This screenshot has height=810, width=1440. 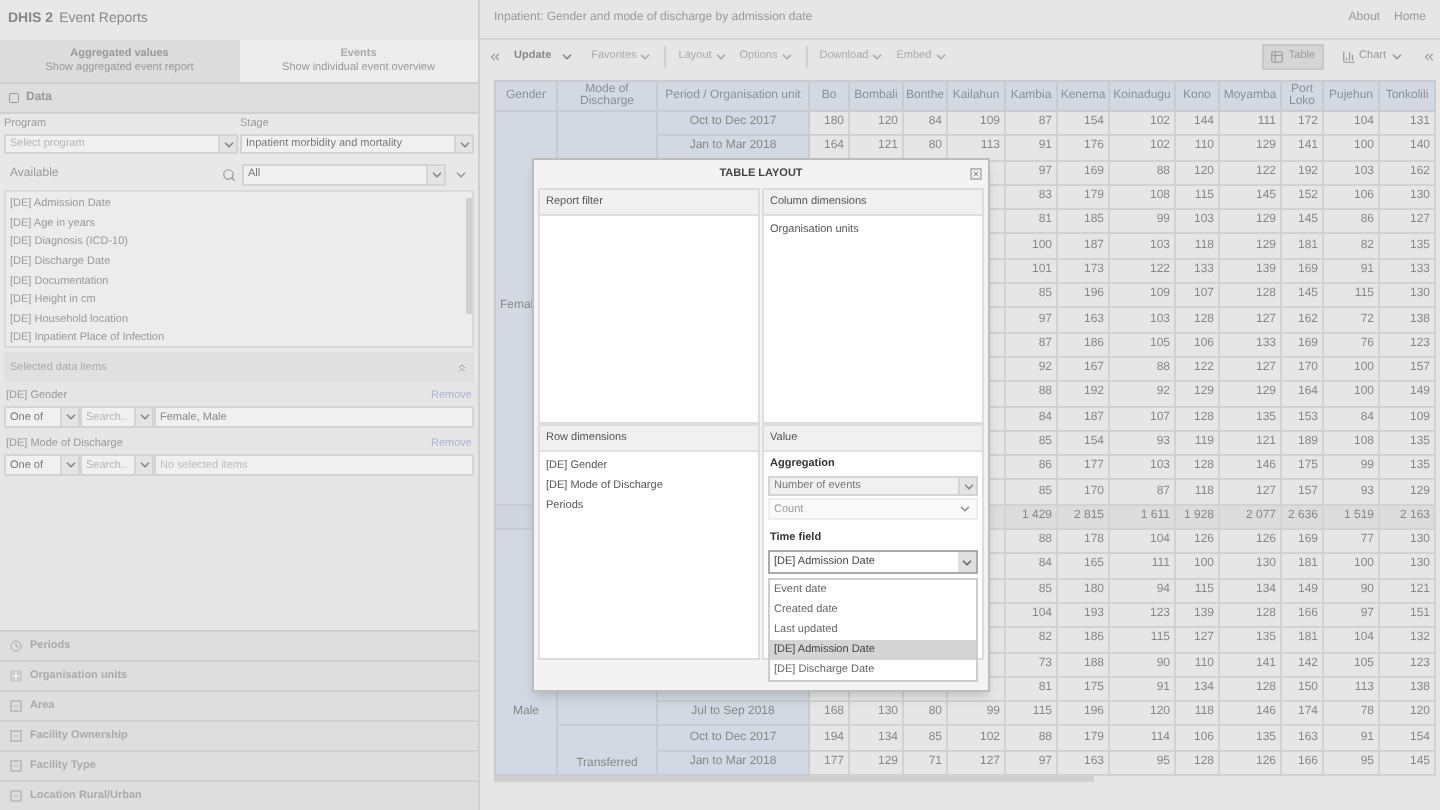 What do you see at coordinates (14, 98) in the screenshot?
I see `data-icon` at bounding box center [14, 98].